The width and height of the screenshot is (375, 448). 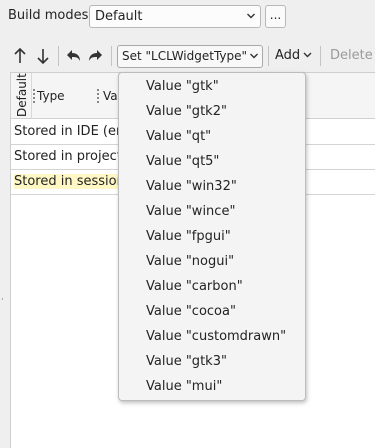 I want to click on row-label: Stored in project (, so click(x=73, y=156).